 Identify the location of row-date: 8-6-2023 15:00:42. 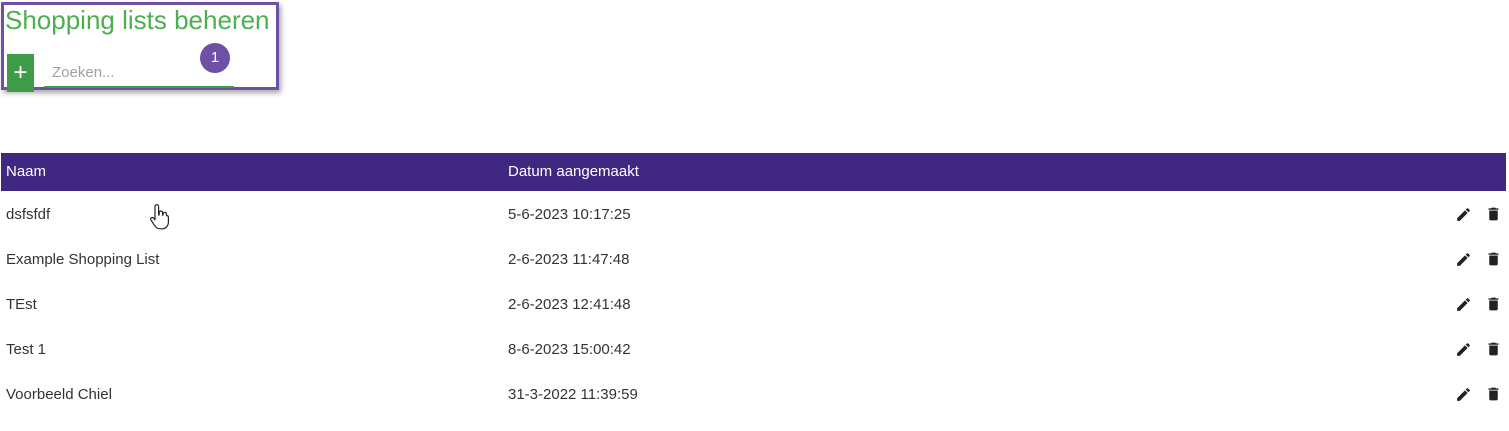
(569, 349).